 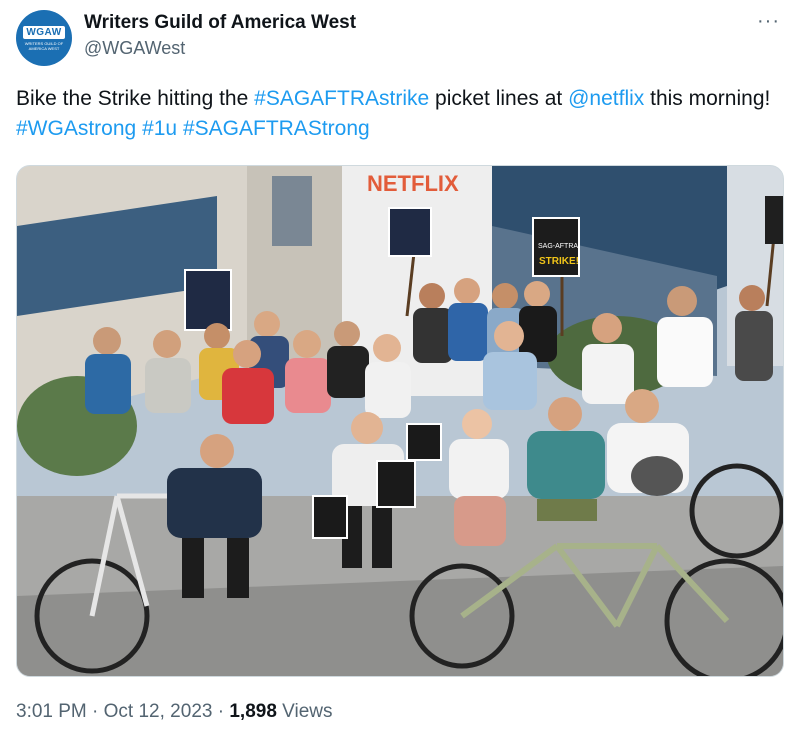 What do you see at coordinates (707, 98) in the screenshot?
I see `tweet-text-segment: this morning!` at bounding box center [707, 98].